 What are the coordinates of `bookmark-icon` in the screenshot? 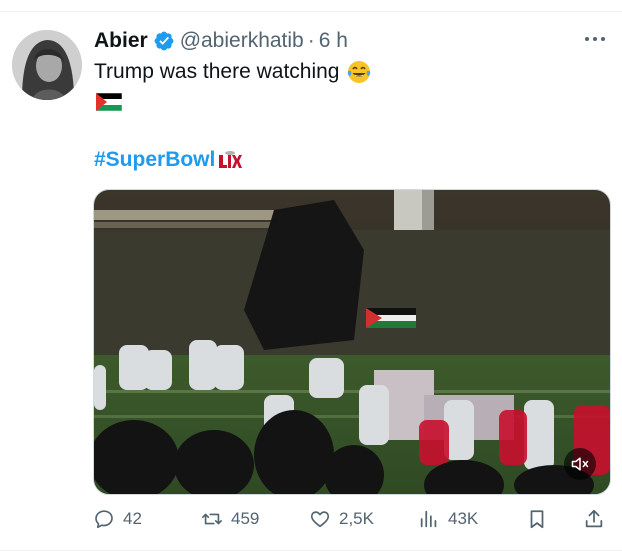 It's located at (537, 519).